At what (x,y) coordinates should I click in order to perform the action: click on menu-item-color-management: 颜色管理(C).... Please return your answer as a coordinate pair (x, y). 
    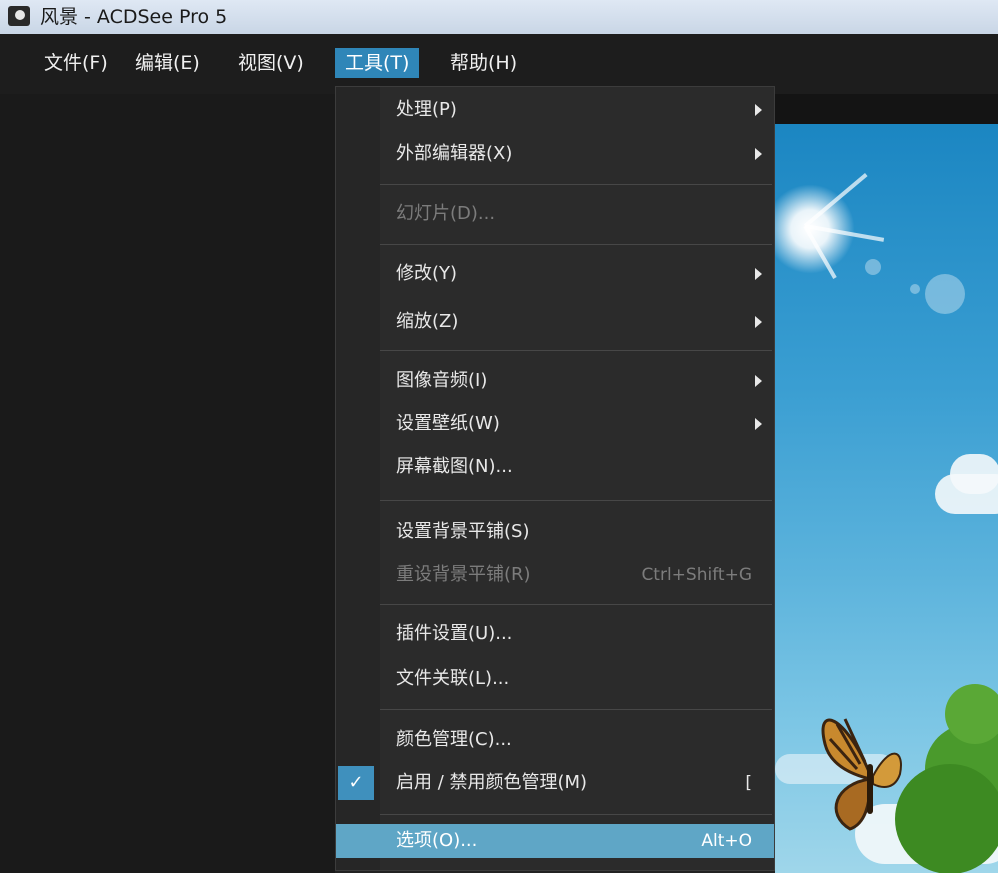
    Looking at the image, I should click on (577, 740).